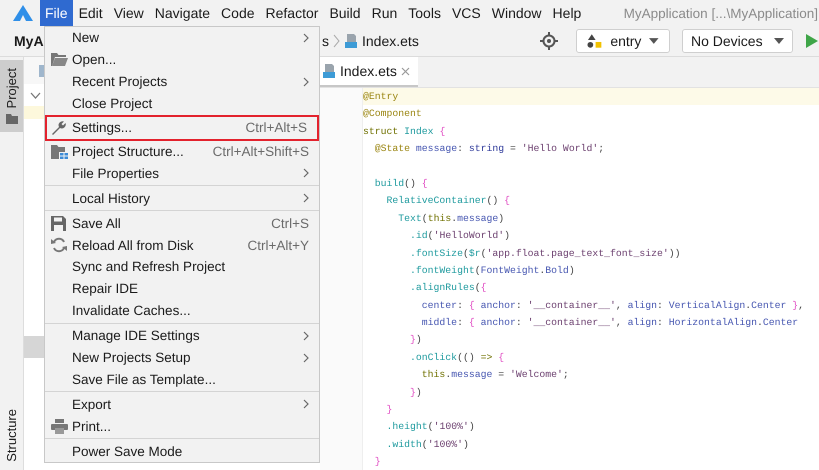 This screenshot has height=470, width=819. What do you see at coordinates (182, 404) in the screenshot?
I see `menu-item: Export` at bounding box center [182, 404].